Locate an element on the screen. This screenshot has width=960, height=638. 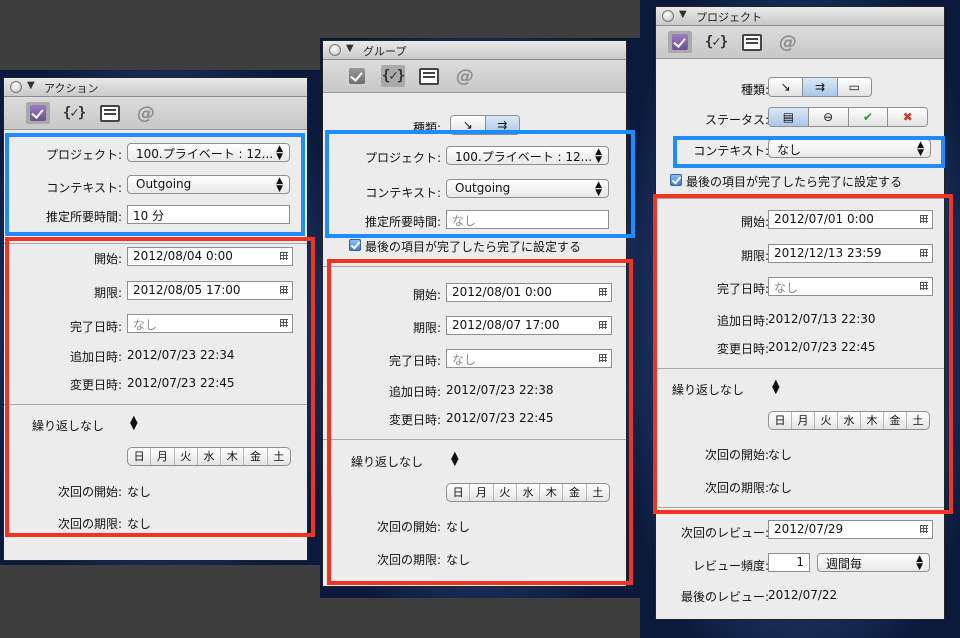
highlight-blue-project is located at coordinates (809, 152).